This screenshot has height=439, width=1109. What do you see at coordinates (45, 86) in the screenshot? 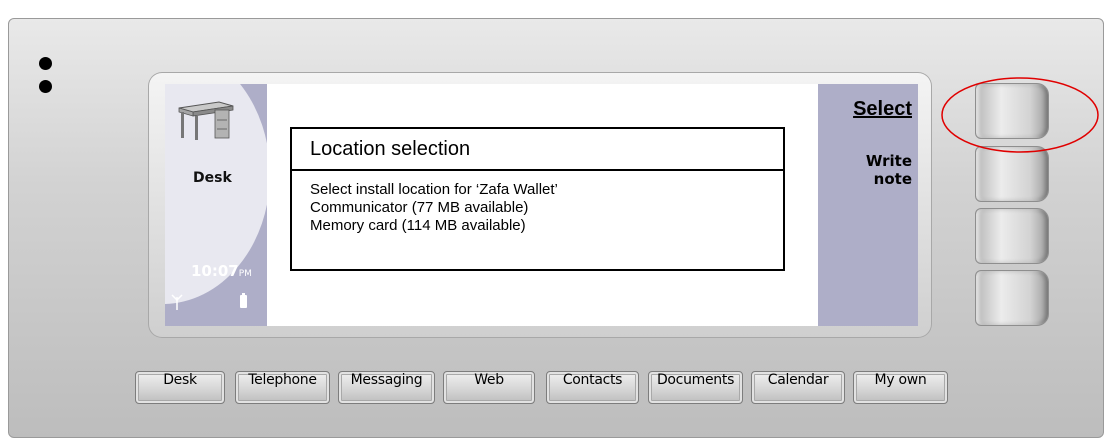
I see `led-dot-bottom` at bounding box center [45, 86].